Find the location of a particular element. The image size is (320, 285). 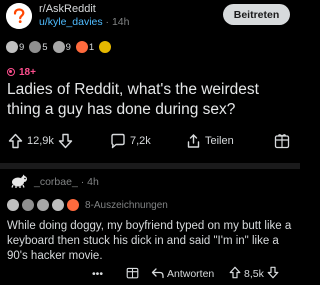

post-awards: 9 5 9 1 is located at coordinates (59, 47).